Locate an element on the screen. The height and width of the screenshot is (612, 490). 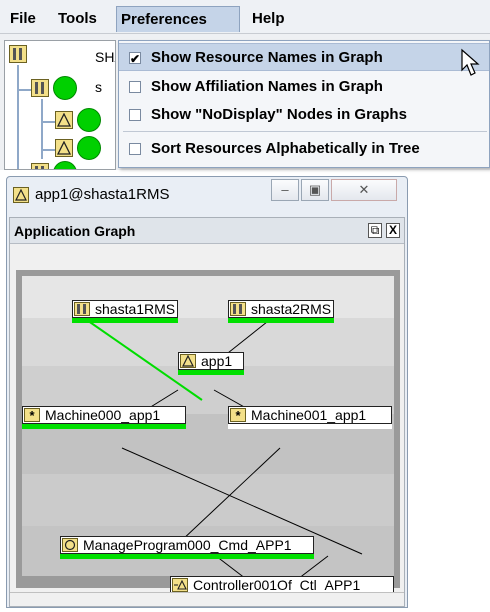
menu-item-sort-alphabetically: Sort Resources Alphabetically in Tree is located at coordinates (304, 149).